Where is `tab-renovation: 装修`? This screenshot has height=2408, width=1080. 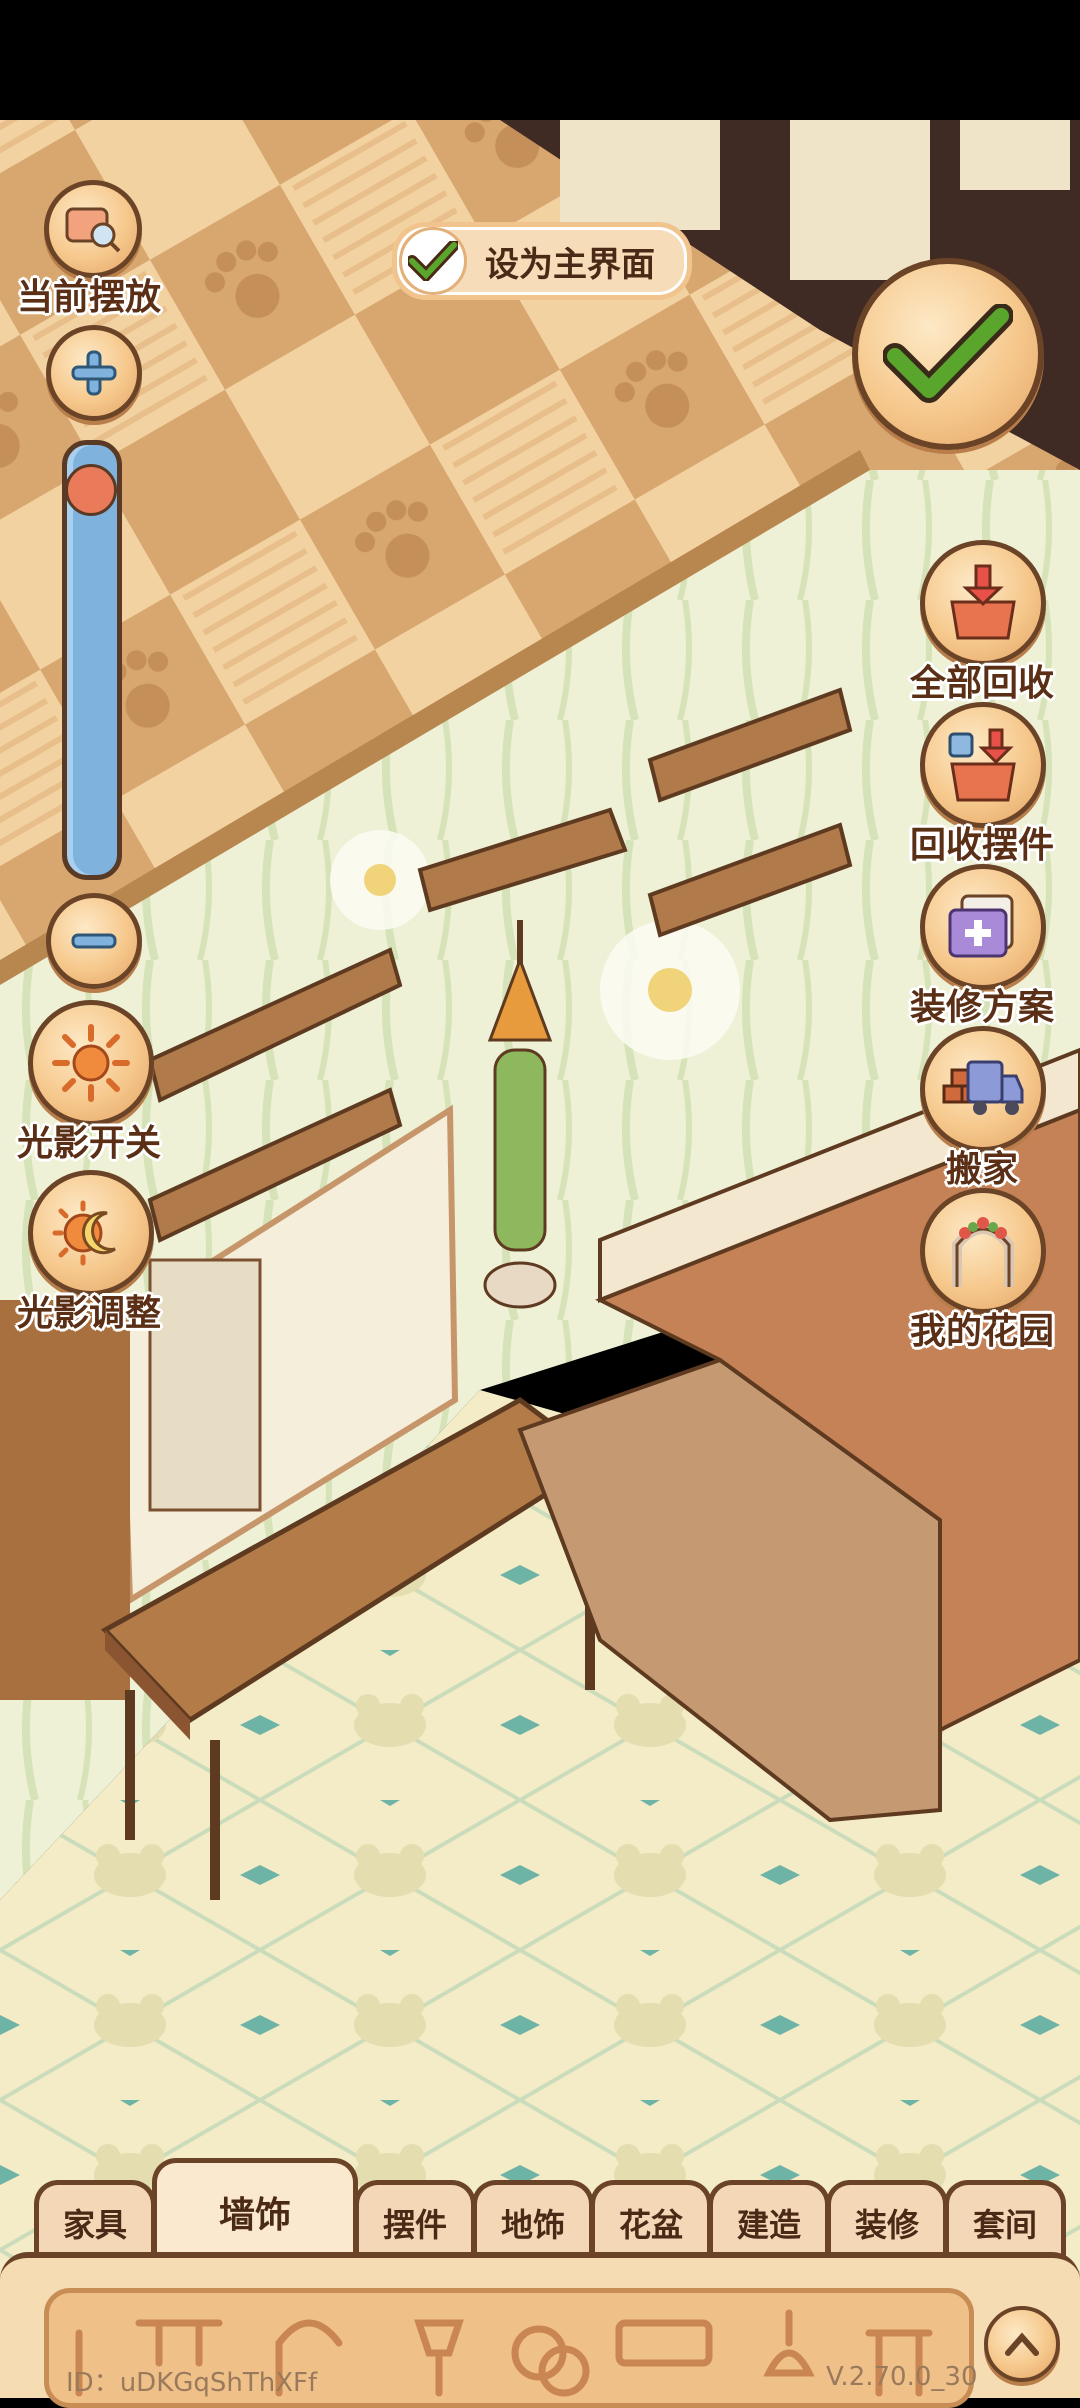
tab-renovation: 装修 is located at coordinates (887, 2220).